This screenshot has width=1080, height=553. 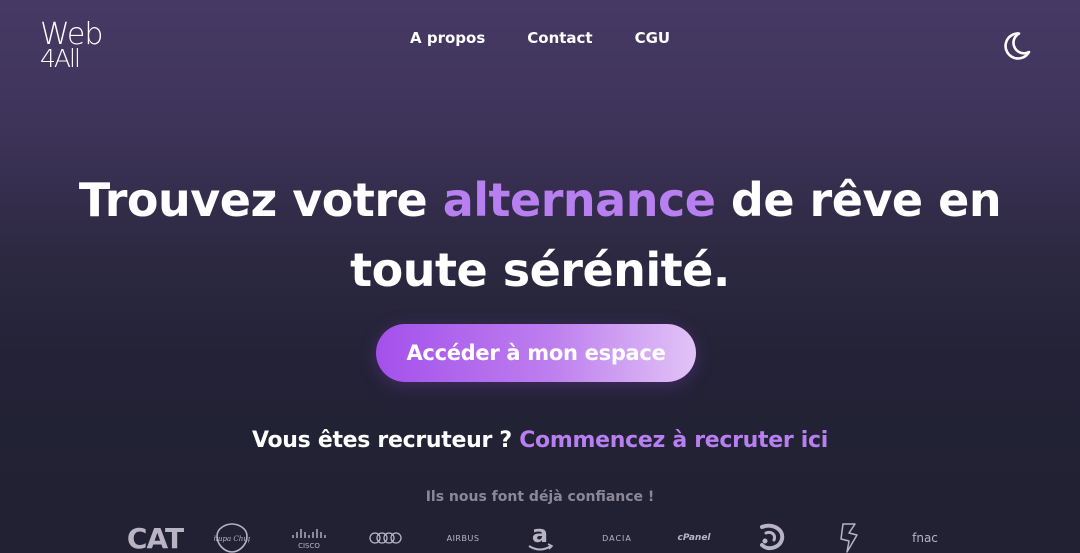 What do you see at coordinates (60, 58) in the screenshot?
I see `logo-line-2: 4All` at bounding box center [60, 58].